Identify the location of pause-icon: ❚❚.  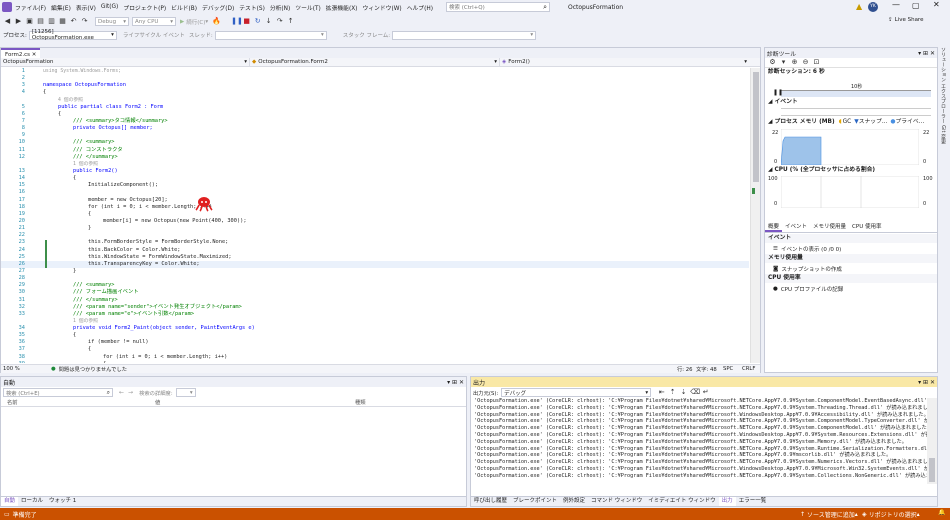
(237, 21).